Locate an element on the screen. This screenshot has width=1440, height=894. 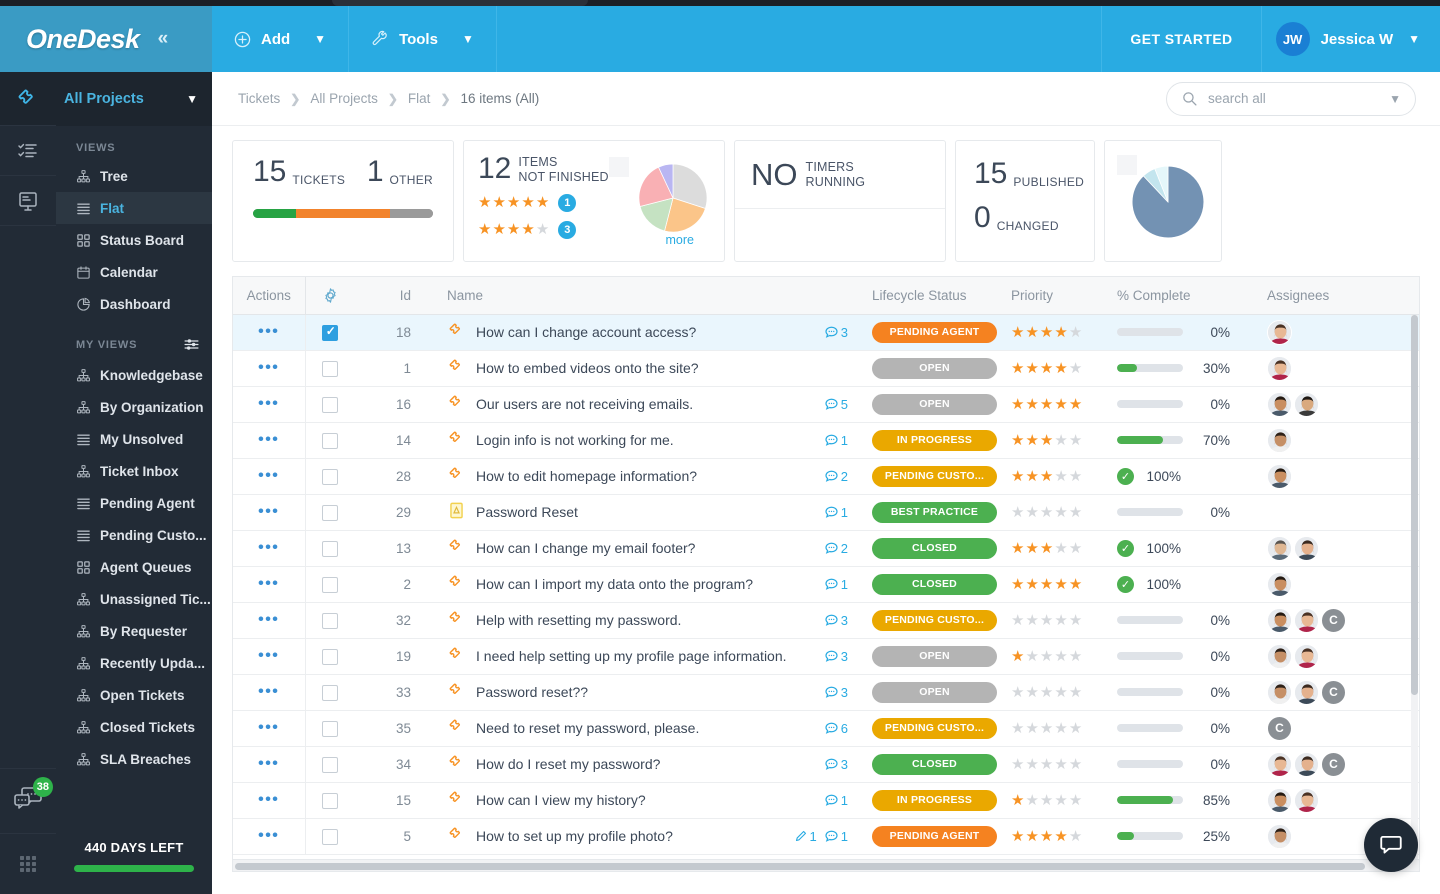
sidebar-item-tree: Tree is located at coordinates (134, 176).